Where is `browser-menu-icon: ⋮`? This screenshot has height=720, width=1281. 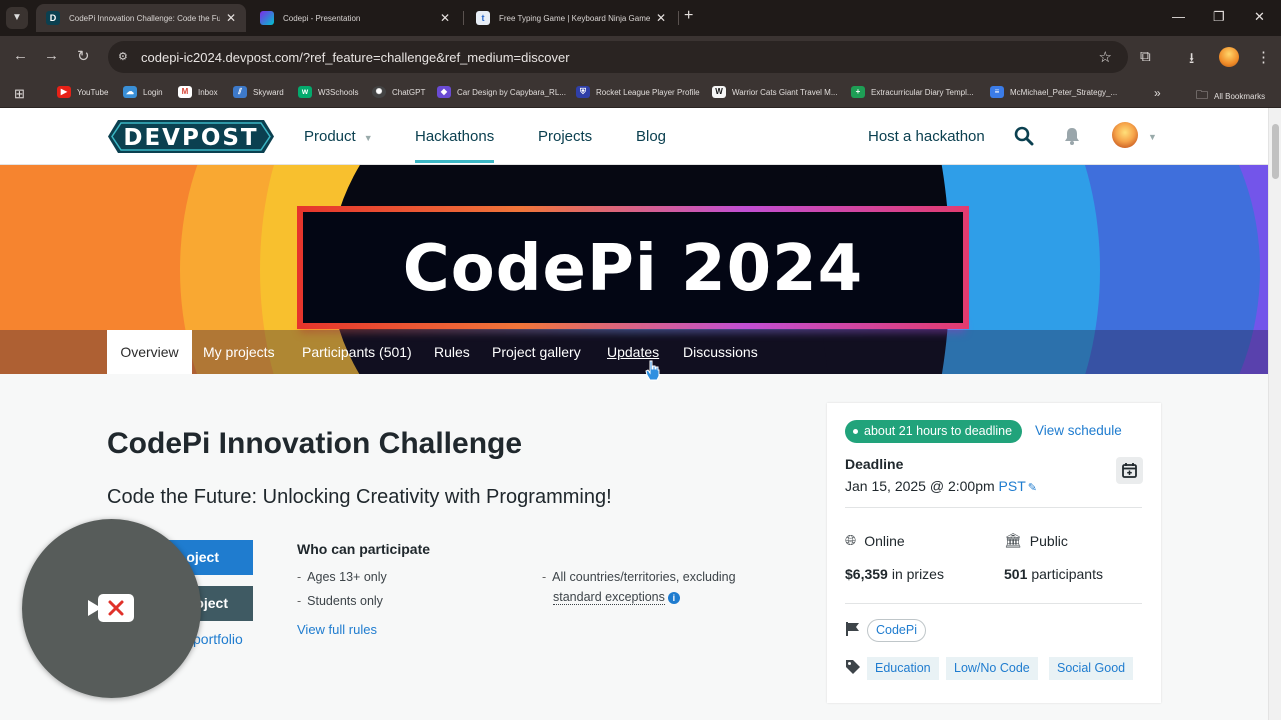
browser-menu-icon: ⋮ is located at coordinates (1263, 57).